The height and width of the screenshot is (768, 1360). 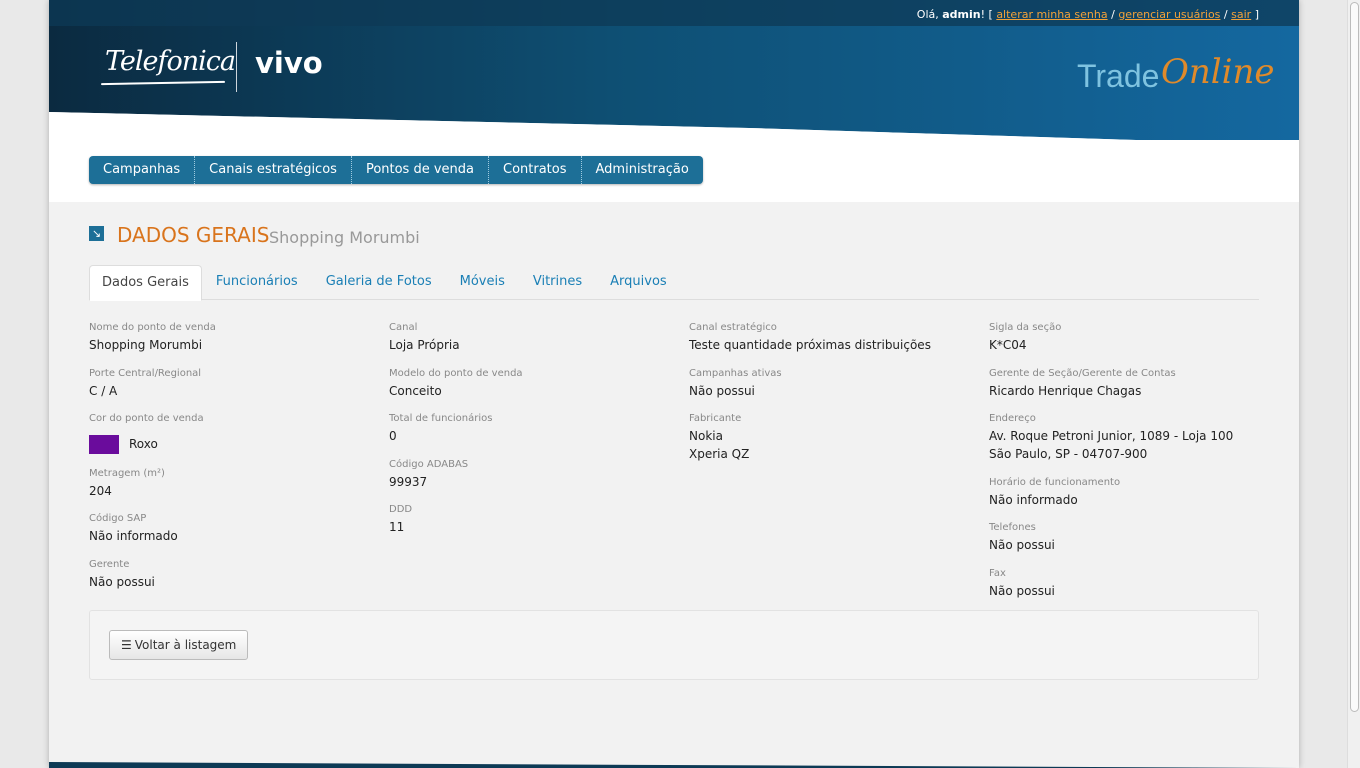 I want to click on field-value: 0, so click(x=393, y=436).